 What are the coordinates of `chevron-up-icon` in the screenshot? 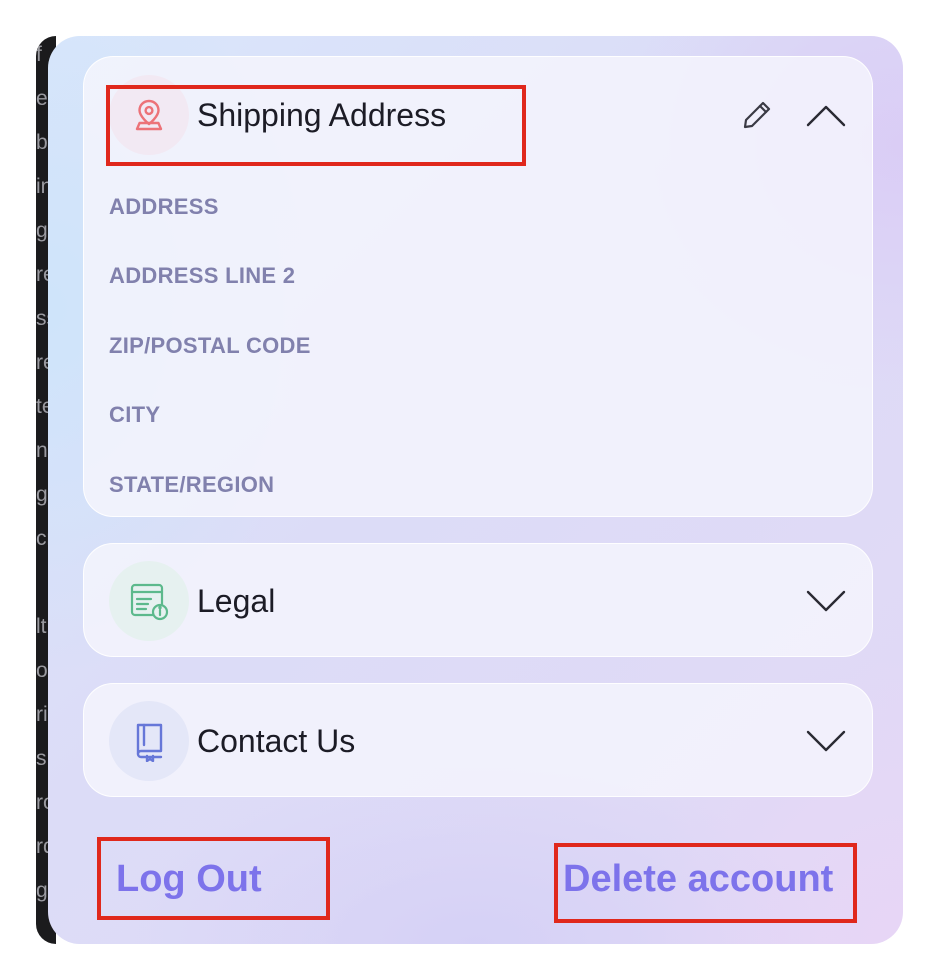 It's located at (826, 116).